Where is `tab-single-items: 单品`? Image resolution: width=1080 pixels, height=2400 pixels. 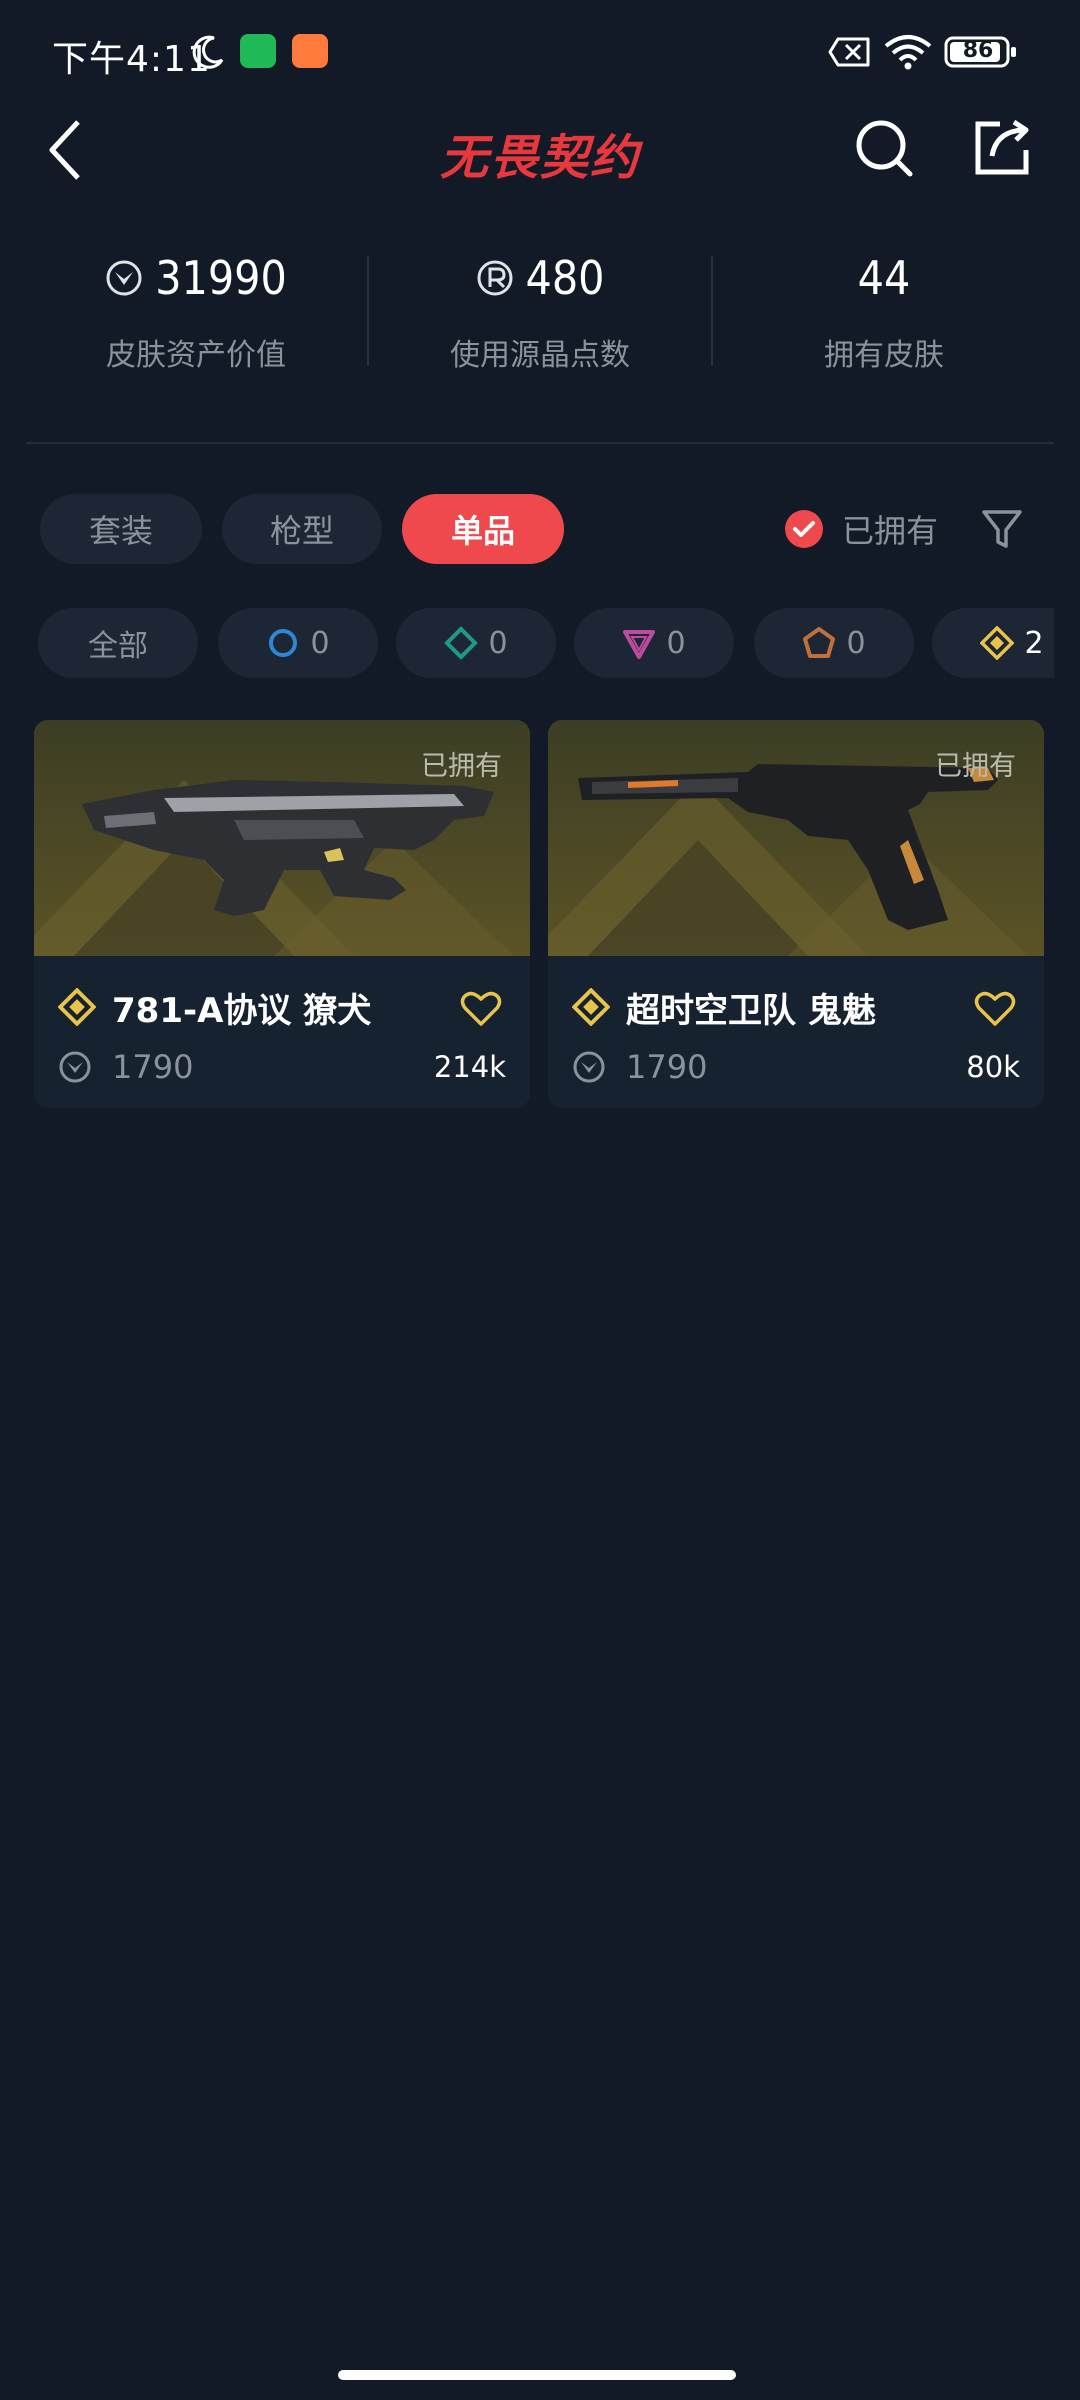
tab-single-items: 单品 is located at coordinates (483, 529).